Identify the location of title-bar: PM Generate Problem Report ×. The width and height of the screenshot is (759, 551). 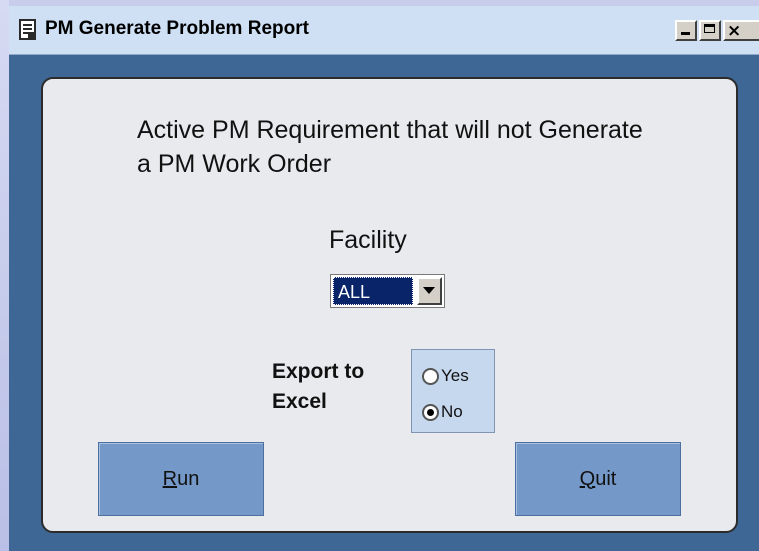
(384, 30).